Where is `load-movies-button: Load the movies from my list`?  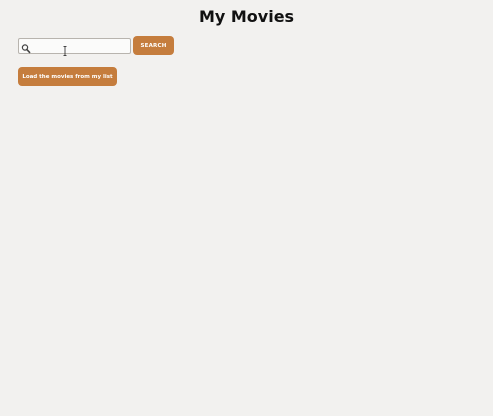
load-movies-button: Load the movies from my list is located at coordinates (67, 76).